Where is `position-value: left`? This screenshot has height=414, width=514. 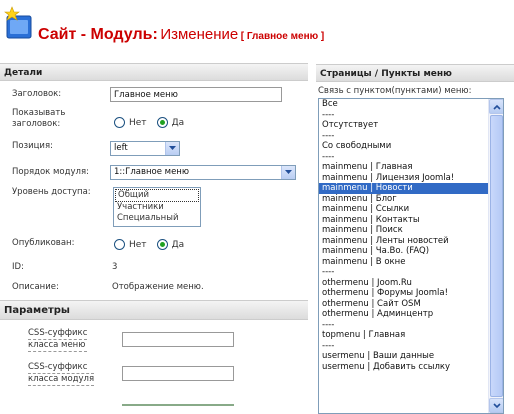 position-value: left is located at coordinates (121, 148).